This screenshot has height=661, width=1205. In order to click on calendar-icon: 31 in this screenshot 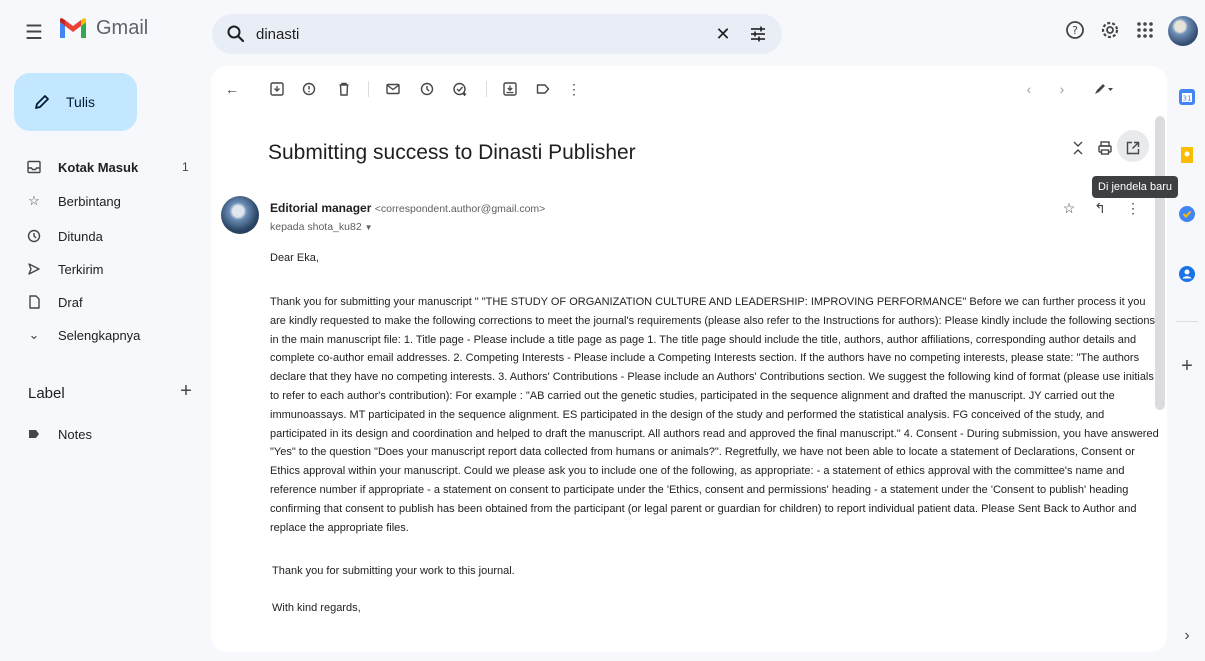, I will do `click(1187, 97)`.